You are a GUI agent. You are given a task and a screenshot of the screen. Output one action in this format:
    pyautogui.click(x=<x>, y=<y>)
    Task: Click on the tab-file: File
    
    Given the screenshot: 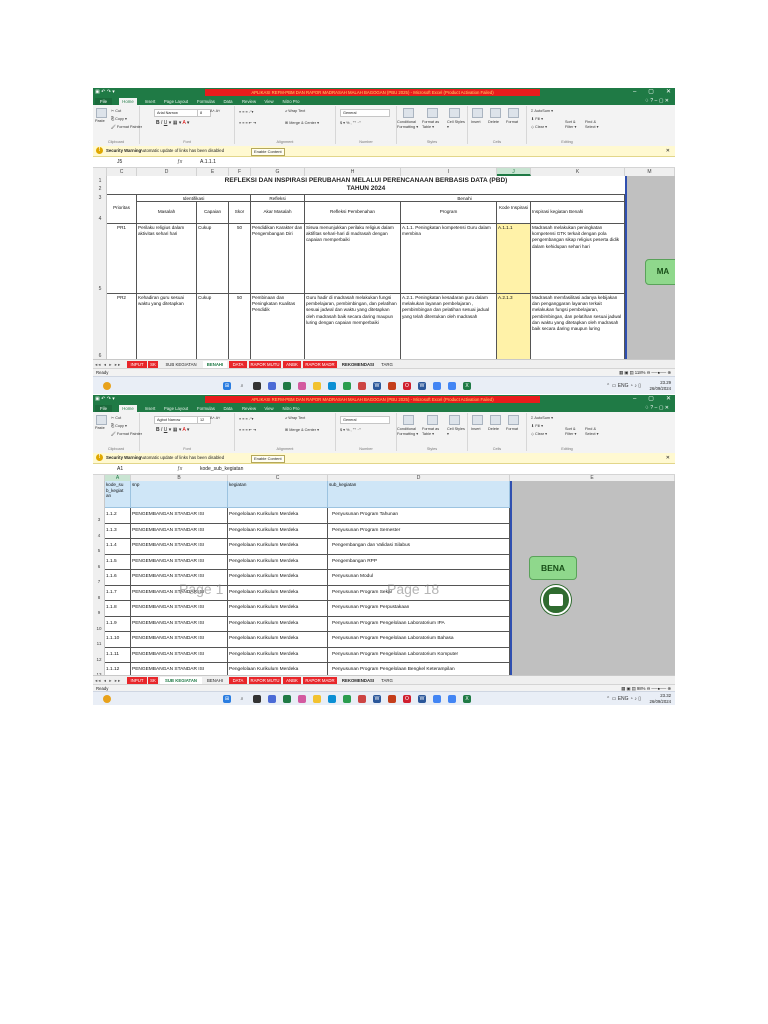 What is the action you would take?
    pyautogui.click(x=103, y=101)
    